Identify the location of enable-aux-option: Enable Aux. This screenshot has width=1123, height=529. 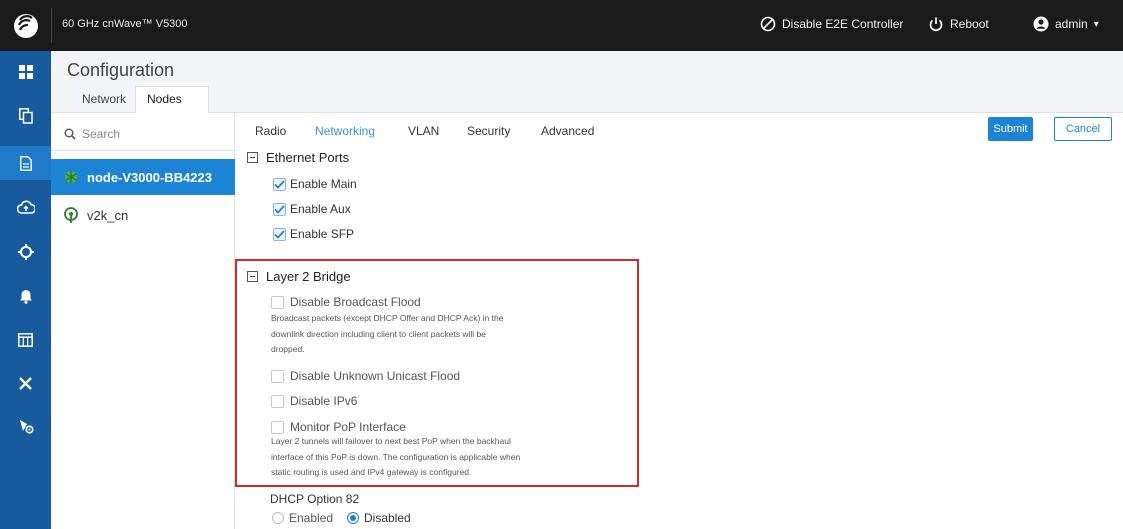
(312, 209).